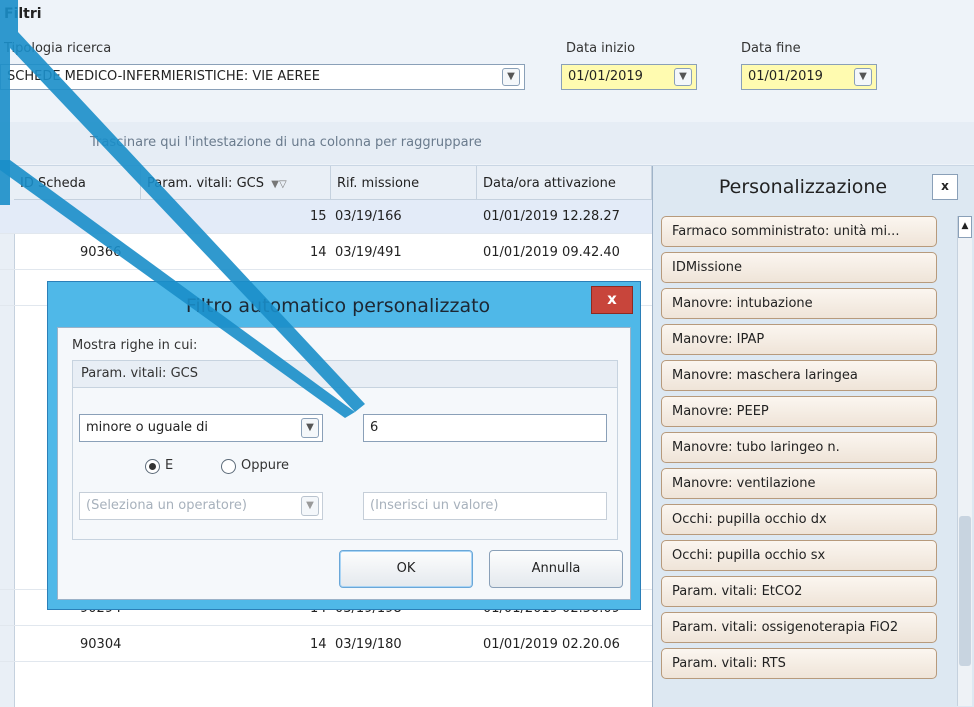 The width and height of the screenshot is (974, 707). I want to click on end-date-field: 01/01/2019 ▼, so click(809, 77).